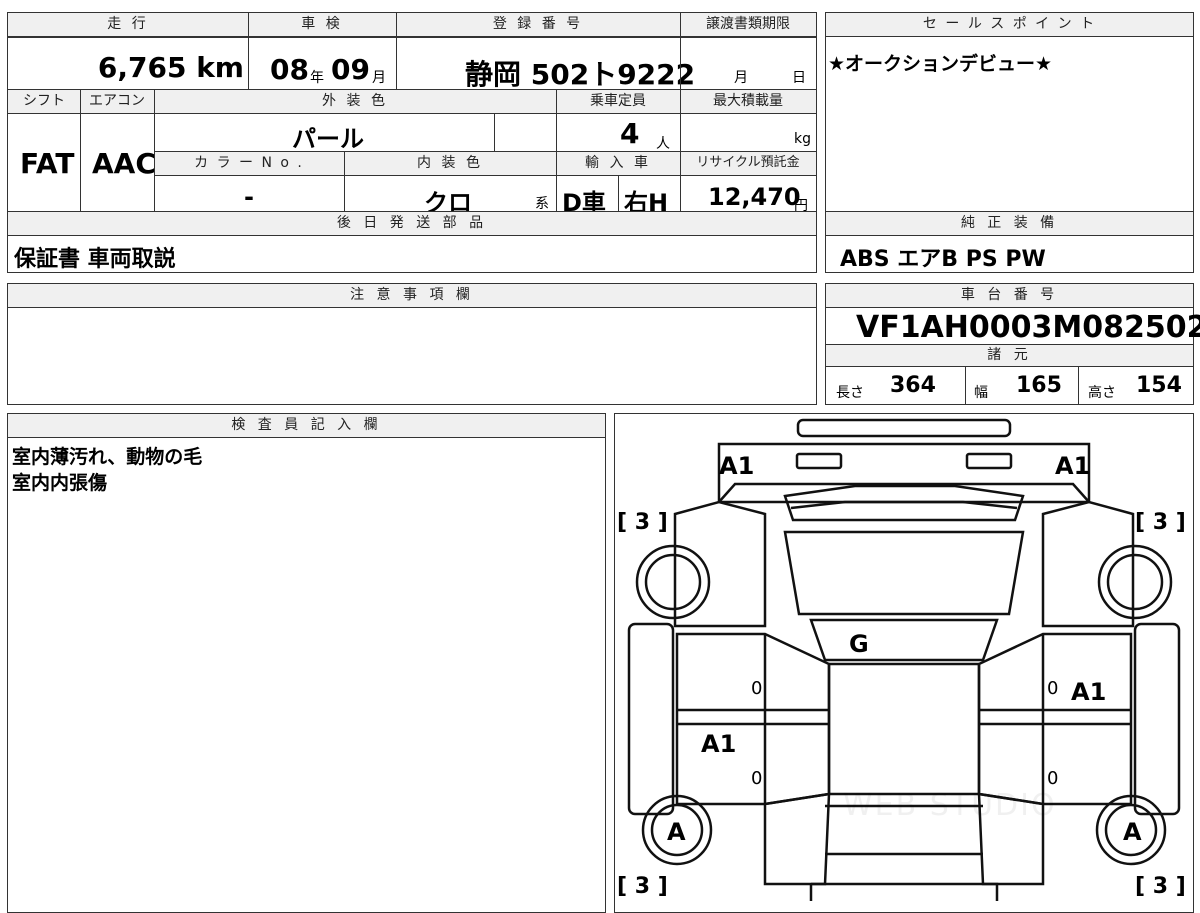  What do you see at coordinates (117, 102) in the screenshot?
I see `aircon-label: エアコン` at bounding box center [117, 102].